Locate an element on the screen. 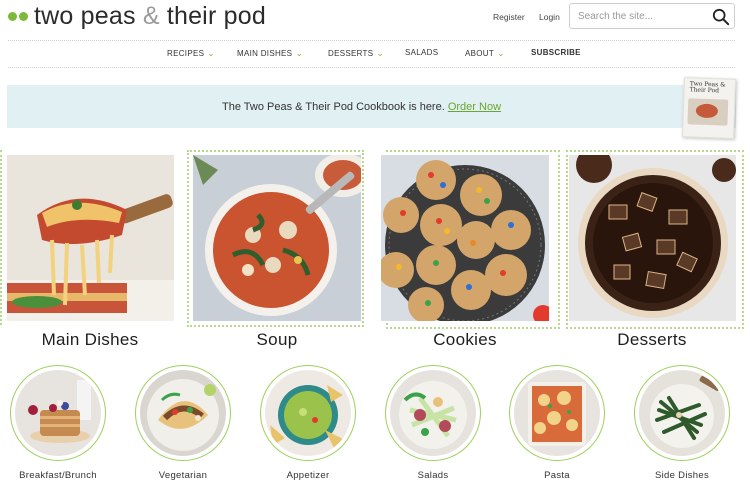 The width and height of the screenshot is (750, 485). nav-about: ABOUT ⌄ is located at coordinates (485, 53).